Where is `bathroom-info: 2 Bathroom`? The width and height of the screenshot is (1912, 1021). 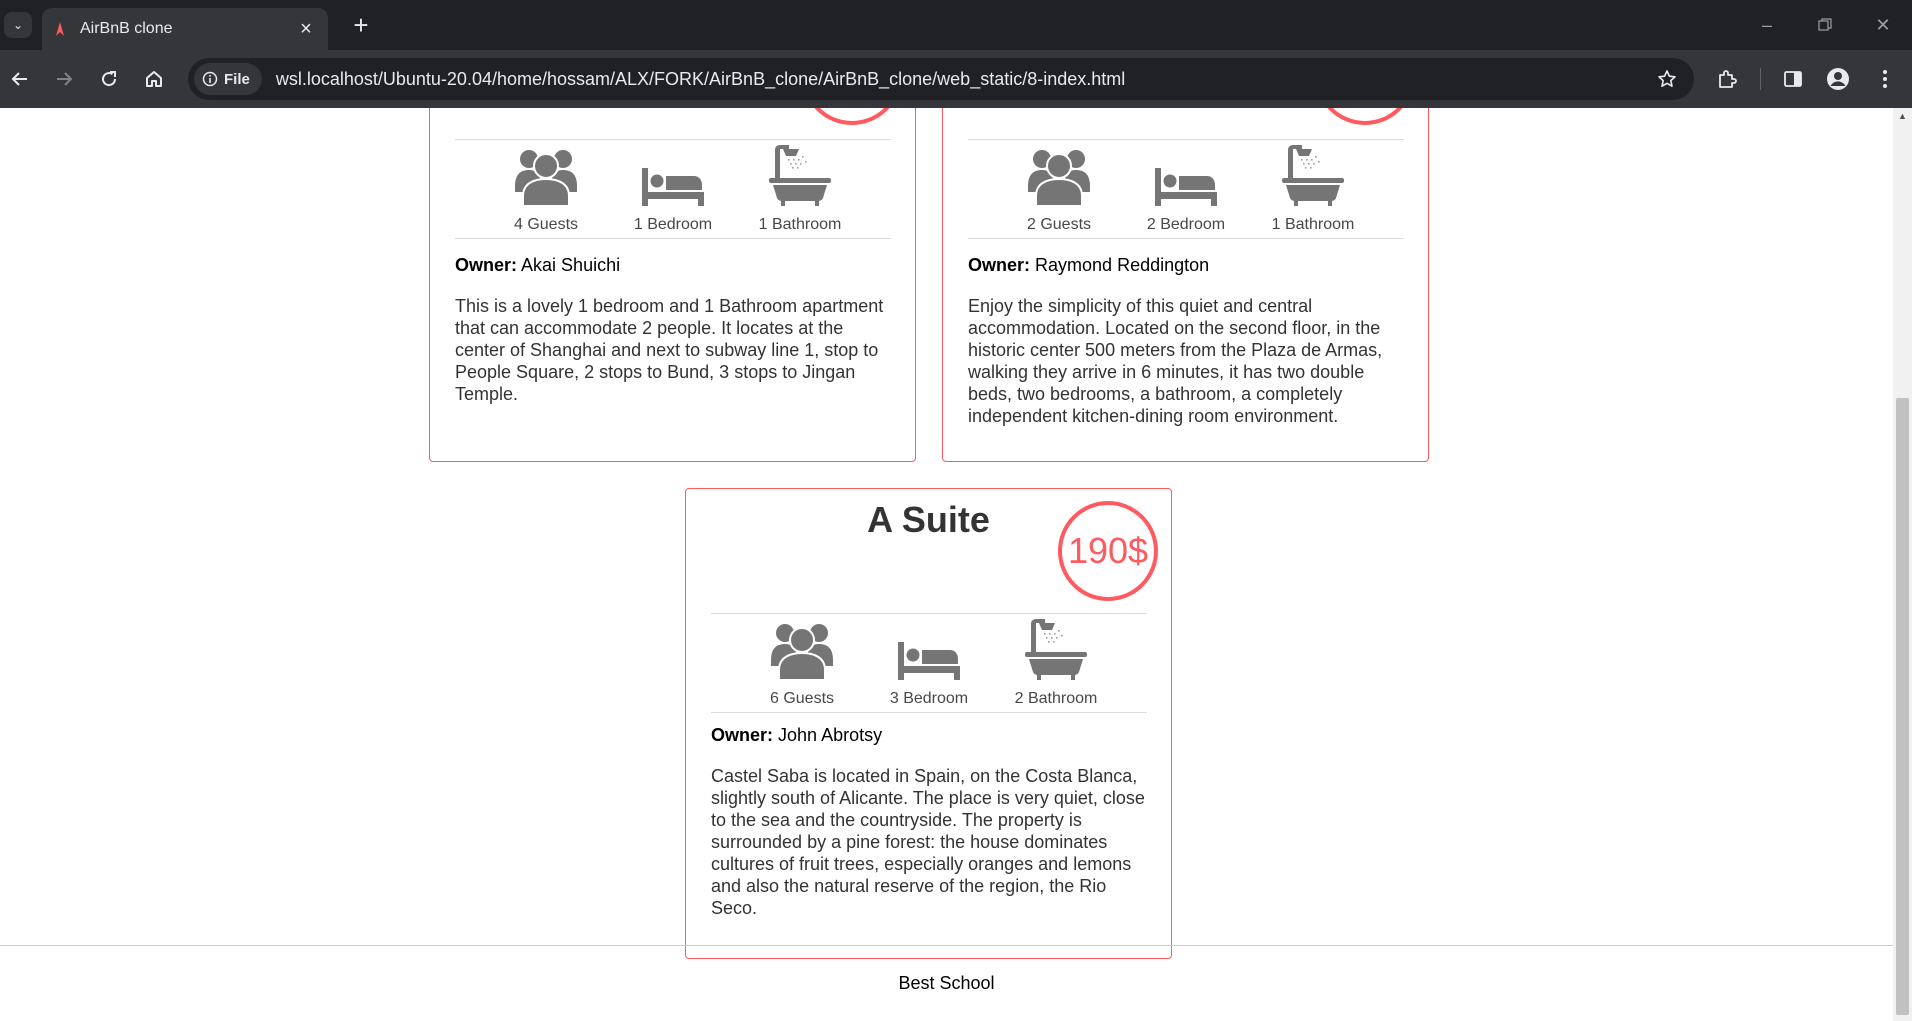 bathroom-info: 2 Bathroom is located at coordinates (1056, 663).